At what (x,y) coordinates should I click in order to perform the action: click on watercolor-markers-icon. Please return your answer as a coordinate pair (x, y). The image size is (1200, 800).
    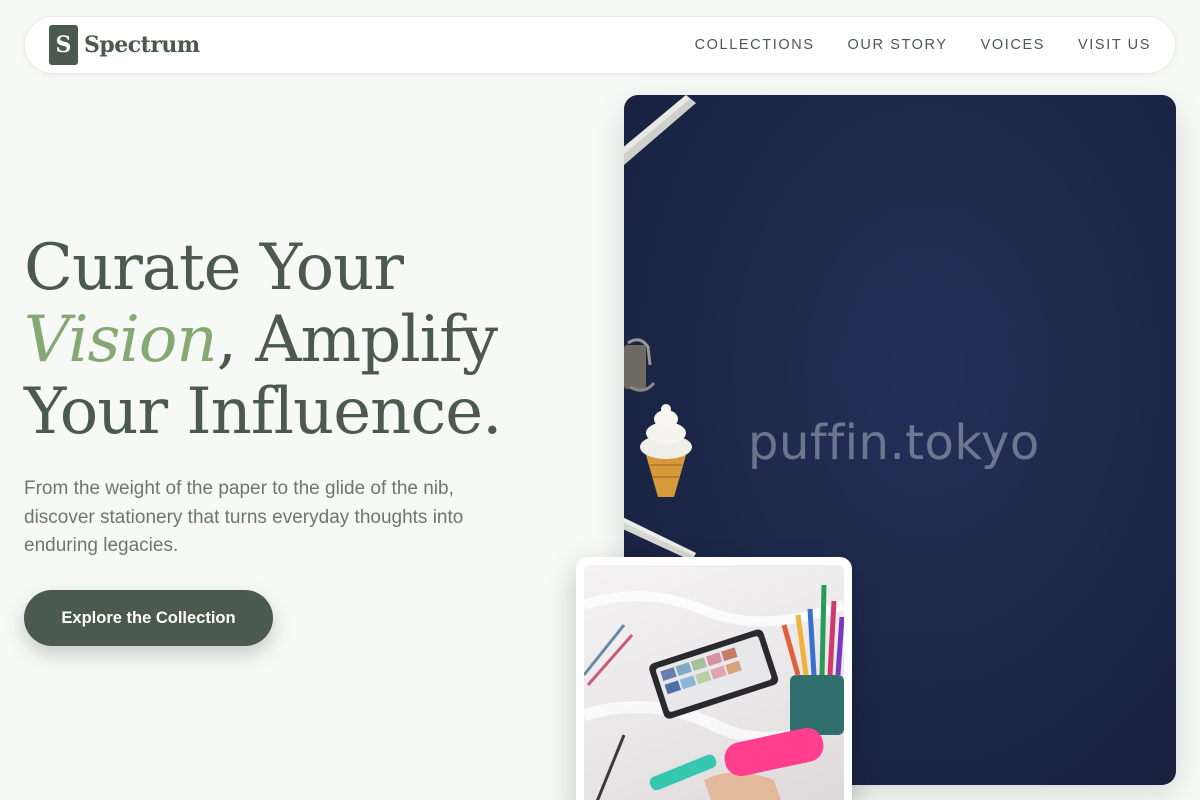
    Looking at the image, I should click on (714, 692).